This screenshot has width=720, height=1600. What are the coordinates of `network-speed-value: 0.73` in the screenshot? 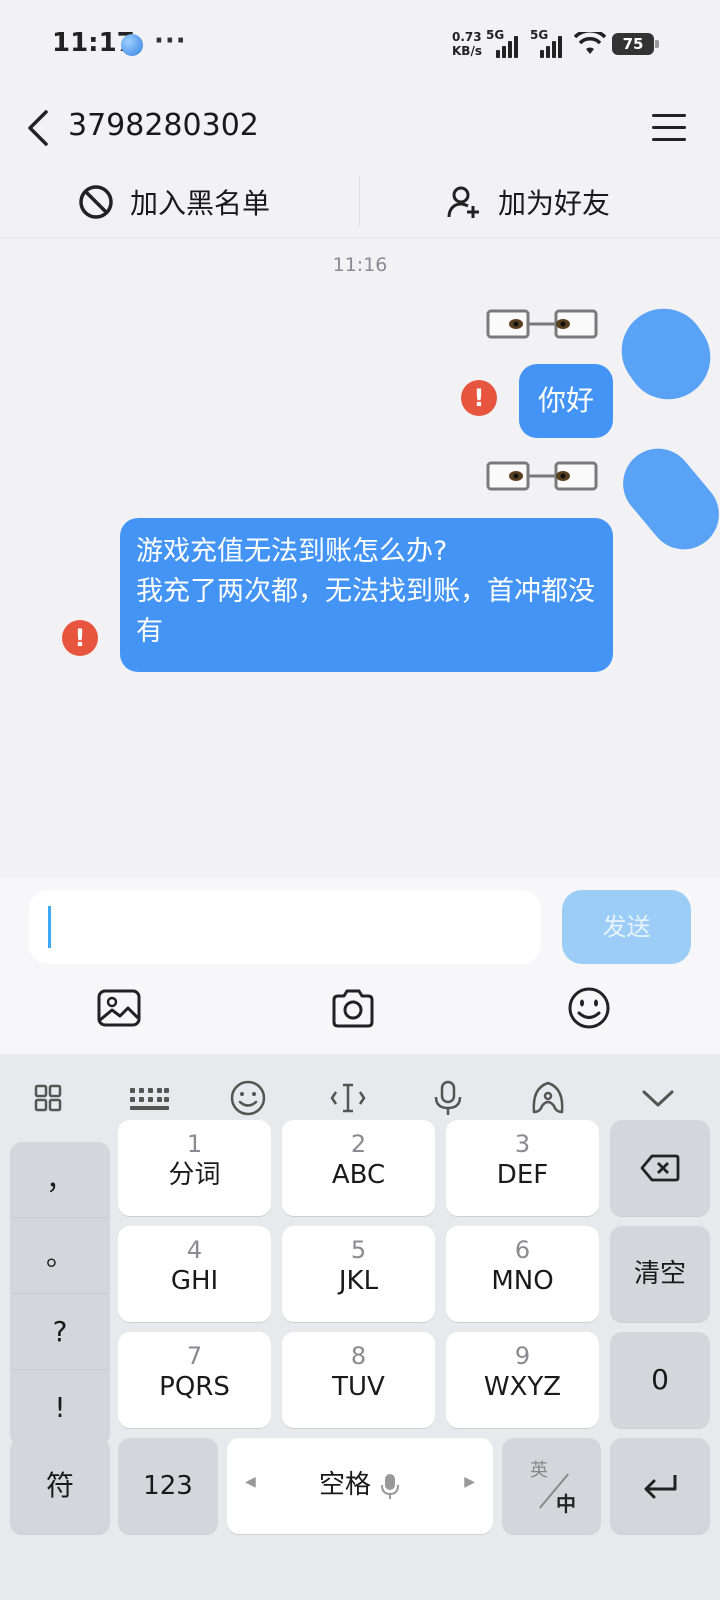 It's located at (467, 37).